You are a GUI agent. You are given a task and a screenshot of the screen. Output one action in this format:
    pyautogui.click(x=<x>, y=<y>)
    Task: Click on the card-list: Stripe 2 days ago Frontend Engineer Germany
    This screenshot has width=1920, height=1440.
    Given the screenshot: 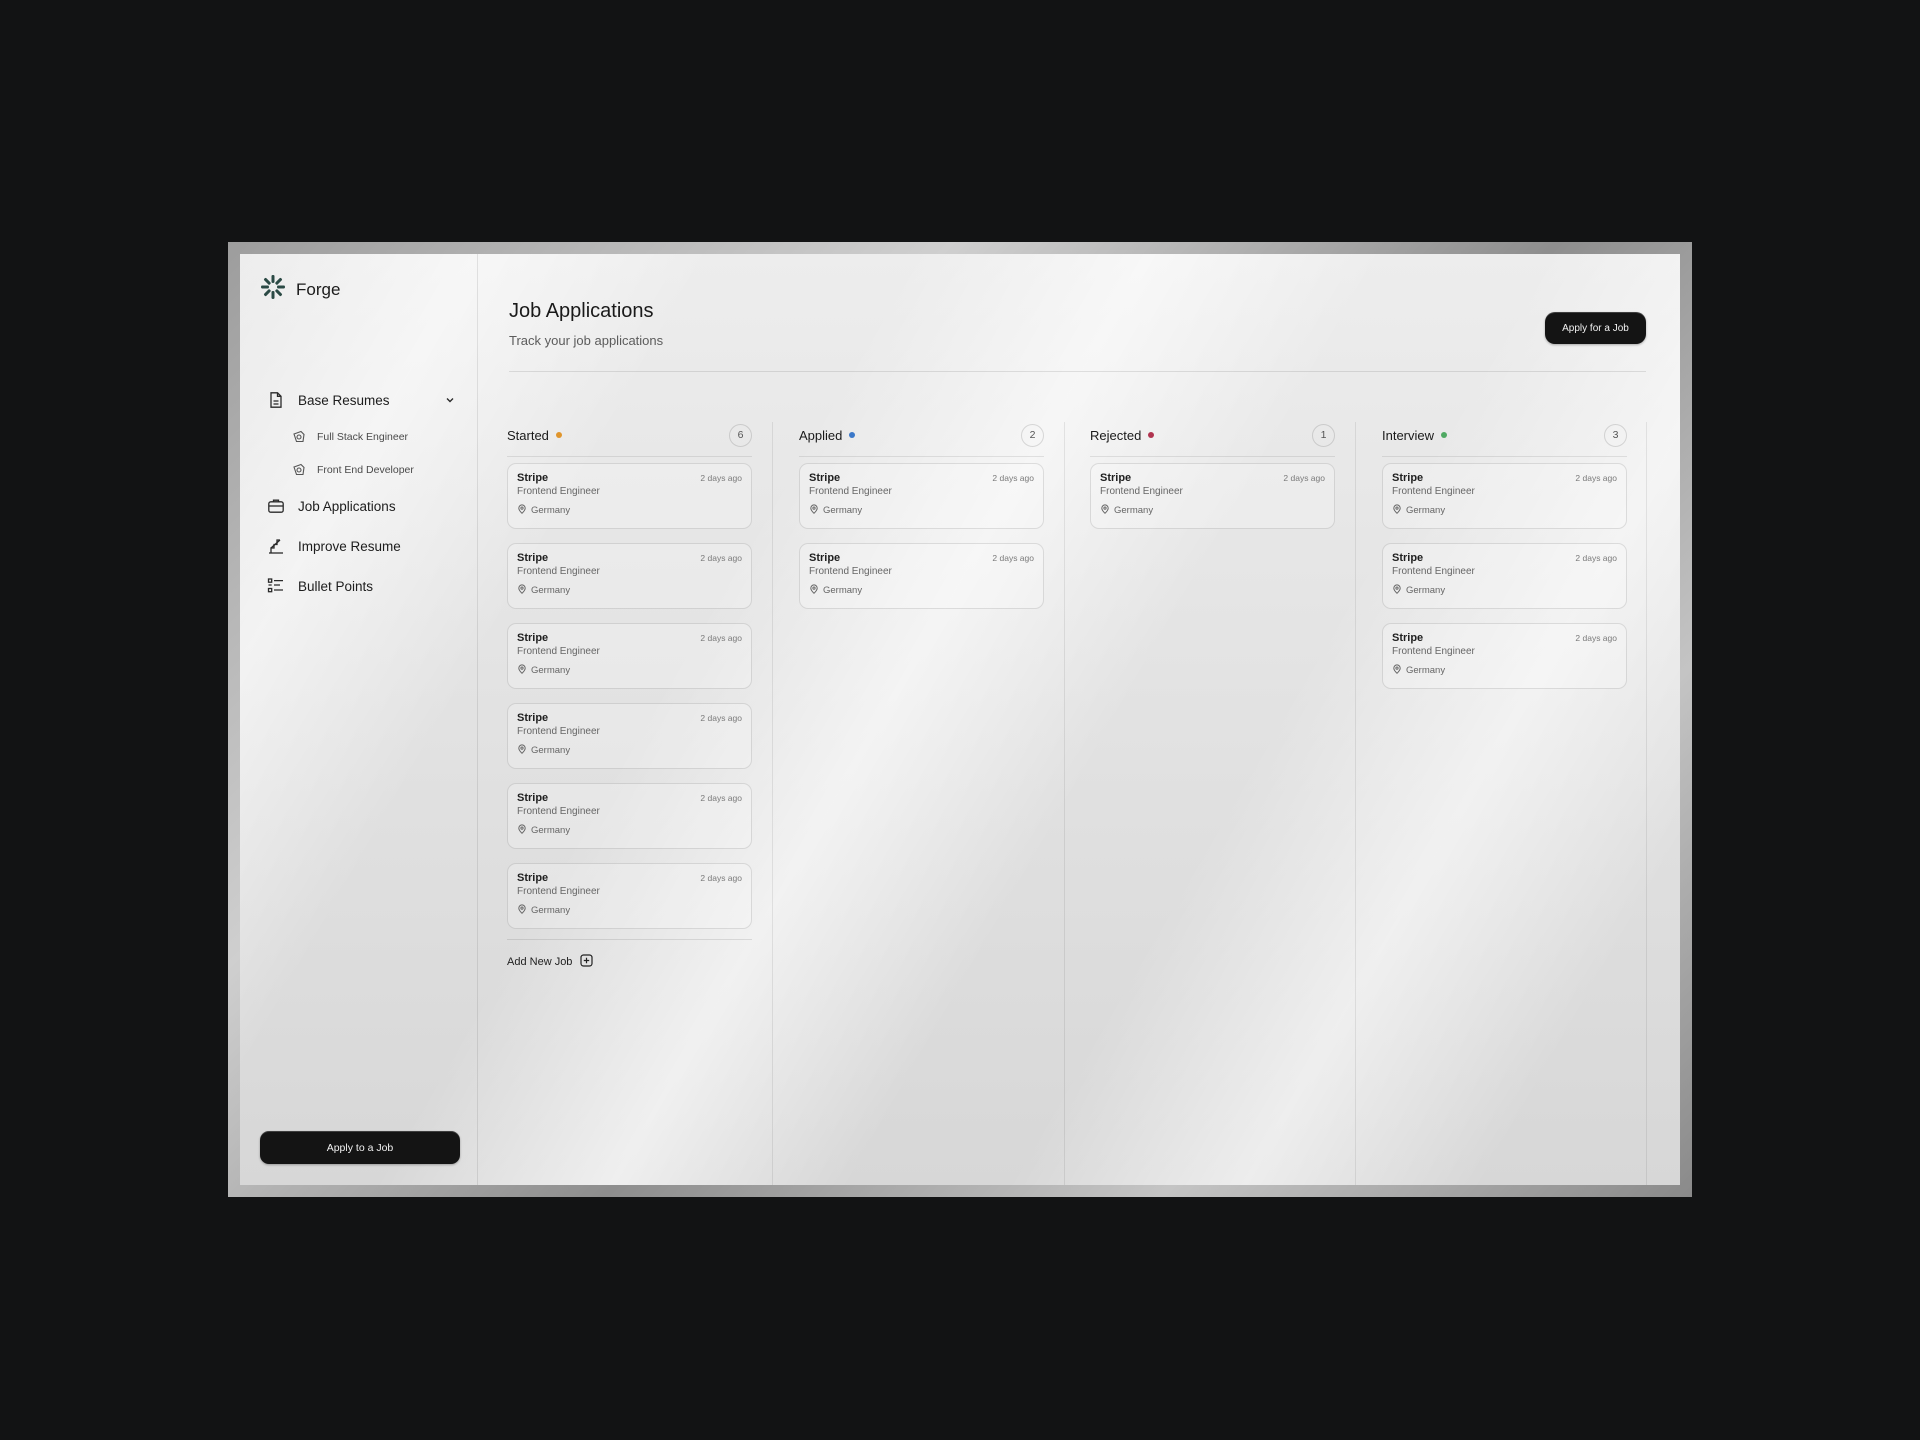 What is the action you would take?
    pyautogui.click(x=1212, y=496)
    